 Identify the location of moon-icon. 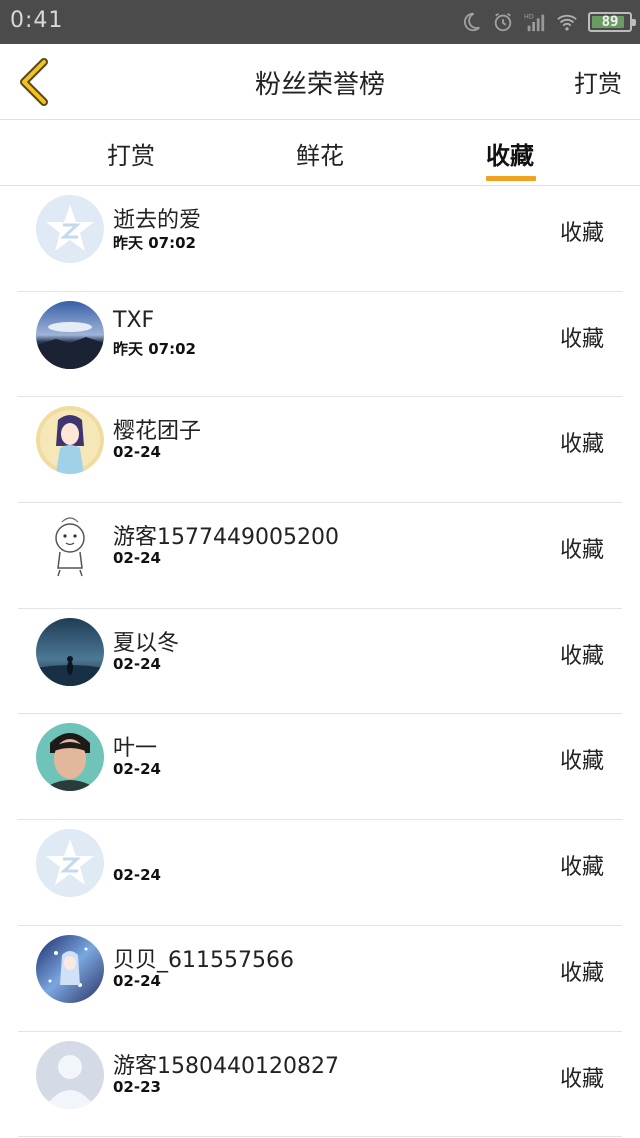
(471, 22).